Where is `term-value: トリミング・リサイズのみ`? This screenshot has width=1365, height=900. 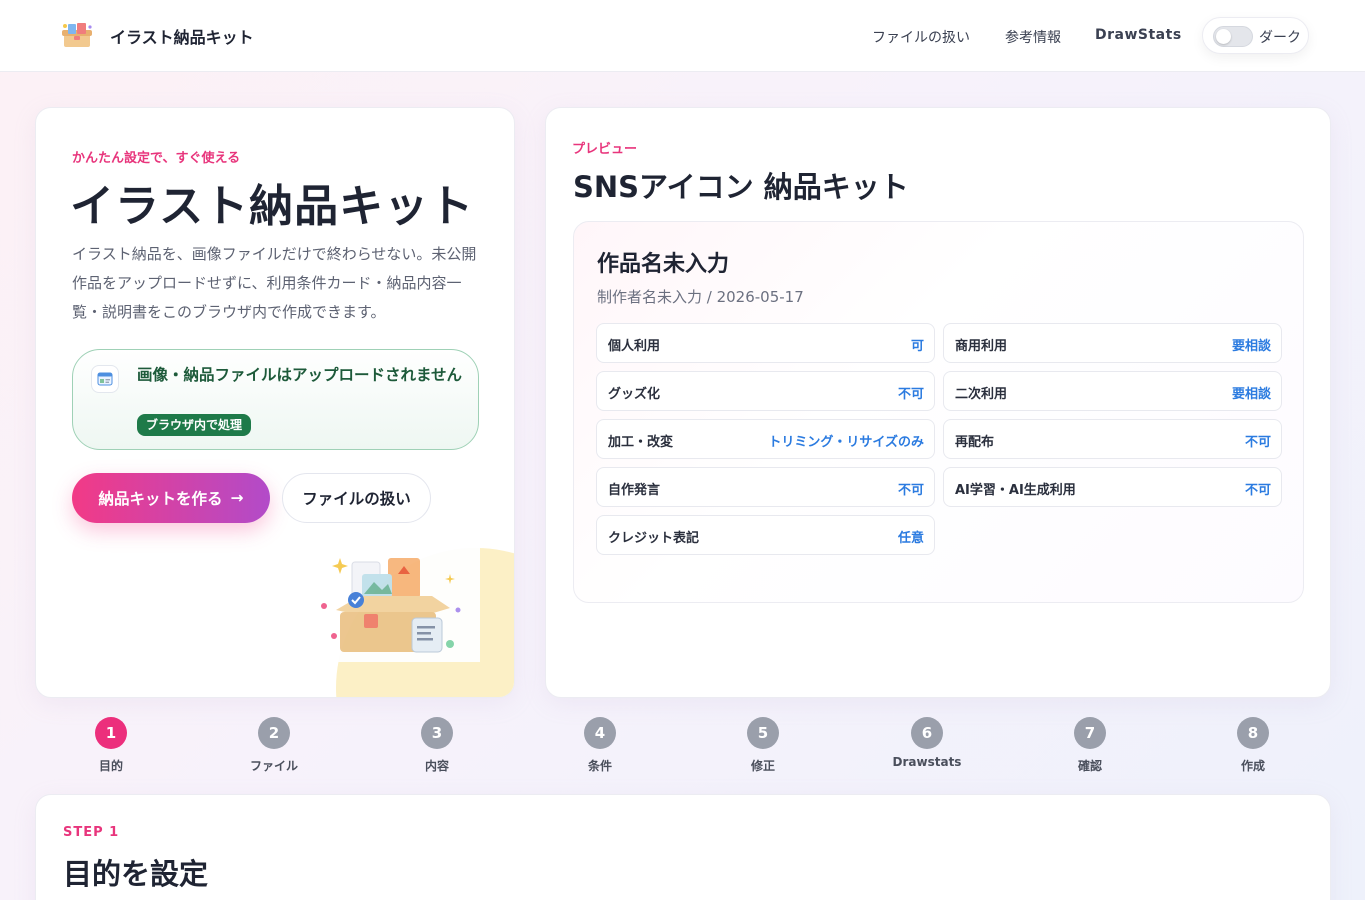
term-value: トリミング・リサイズのみ is located at coordinates (846, 442).